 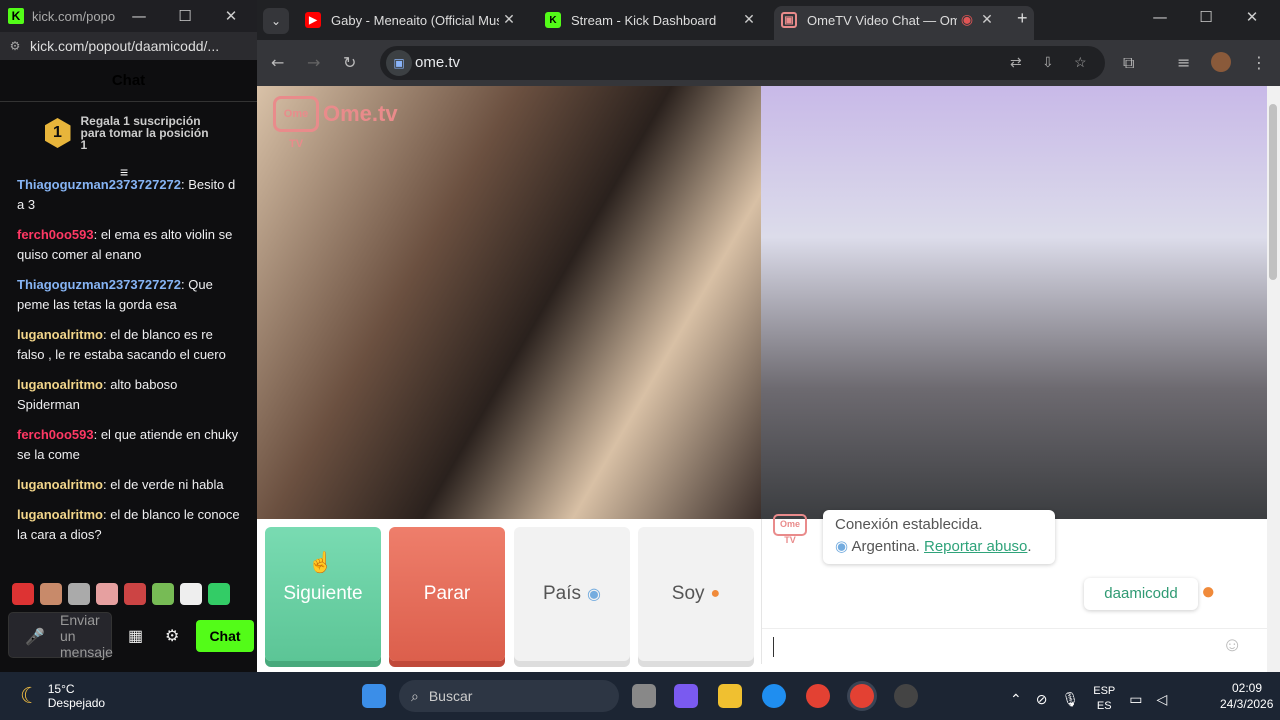 What do you see at coordinates (1247, 704) in the screenshot?
I see `date: 24/3/2026` at bounding box center [1247, 704].